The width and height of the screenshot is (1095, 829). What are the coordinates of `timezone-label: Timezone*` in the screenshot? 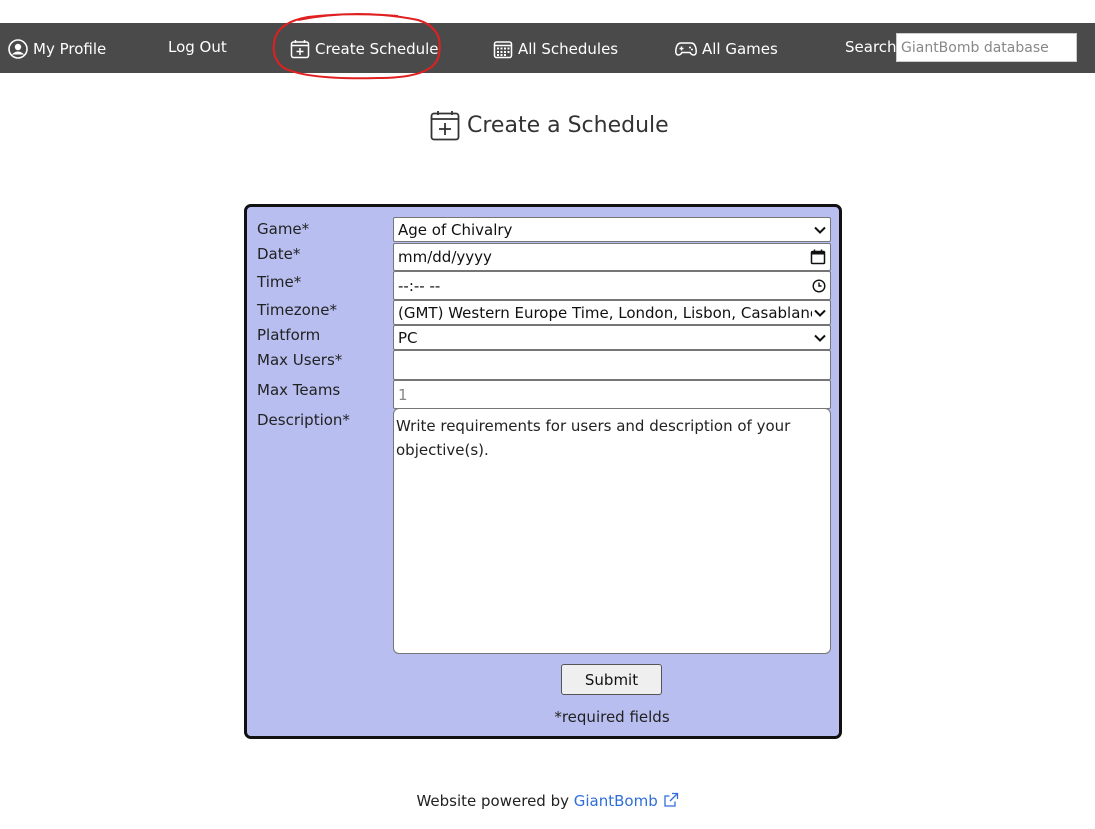 It's located at (297, 310).